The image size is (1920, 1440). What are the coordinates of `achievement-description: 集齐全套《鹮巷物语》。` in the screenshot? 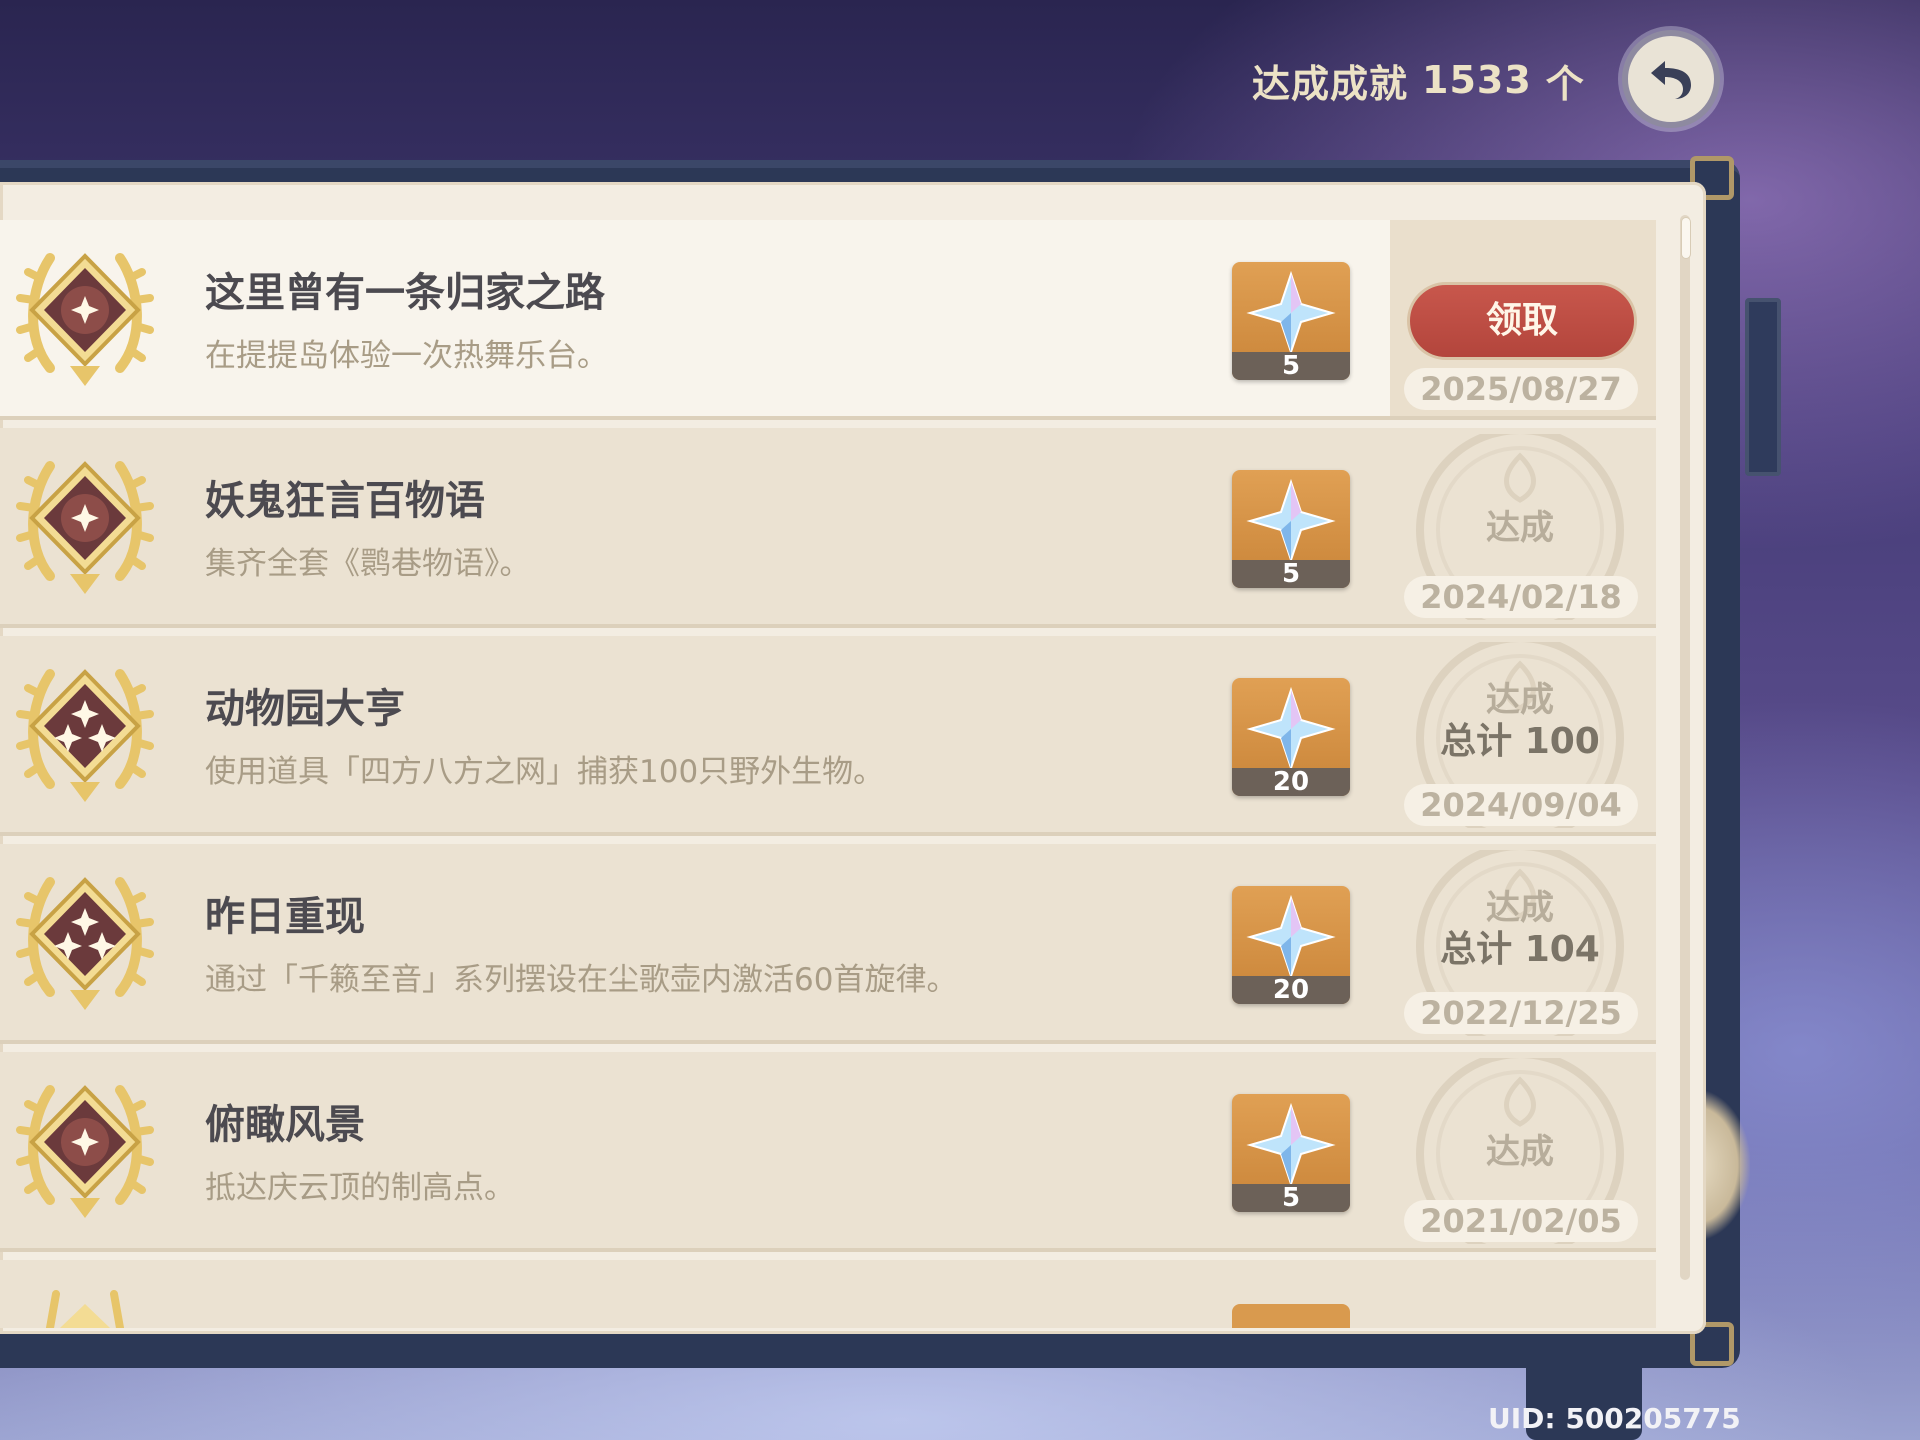 It's located at (368, 564).